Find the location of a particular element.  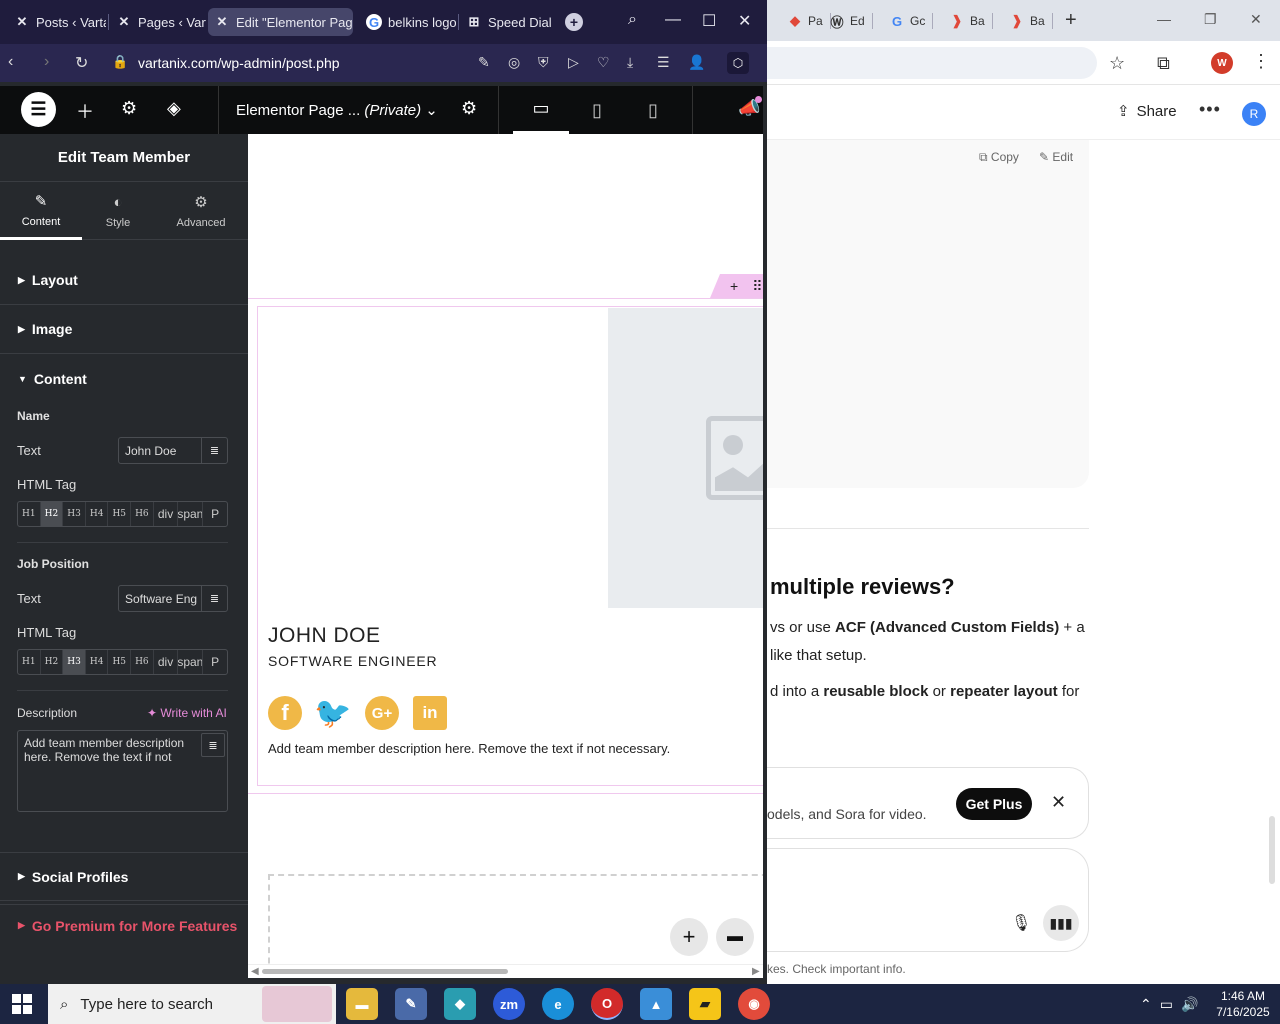

zoom-icon: zm is located at coordinates (509, 1004).